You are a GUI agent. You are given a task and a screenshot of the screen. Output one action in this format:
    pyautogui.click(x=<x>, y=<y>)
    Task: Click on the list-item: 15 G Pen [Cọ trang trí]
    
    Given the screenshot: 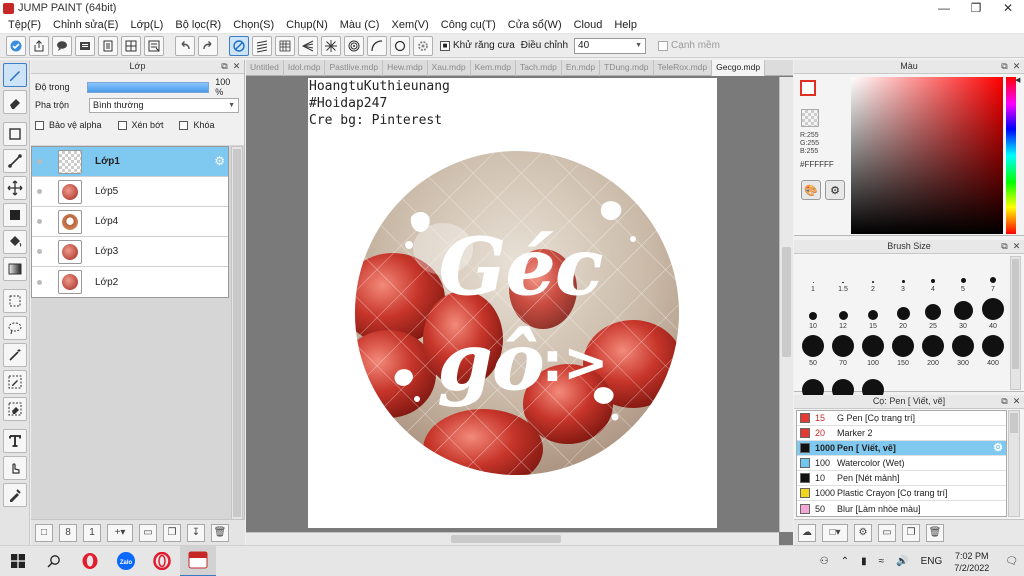 What is the action you would take?
    pyautogui.click(x=901, y=418)
    